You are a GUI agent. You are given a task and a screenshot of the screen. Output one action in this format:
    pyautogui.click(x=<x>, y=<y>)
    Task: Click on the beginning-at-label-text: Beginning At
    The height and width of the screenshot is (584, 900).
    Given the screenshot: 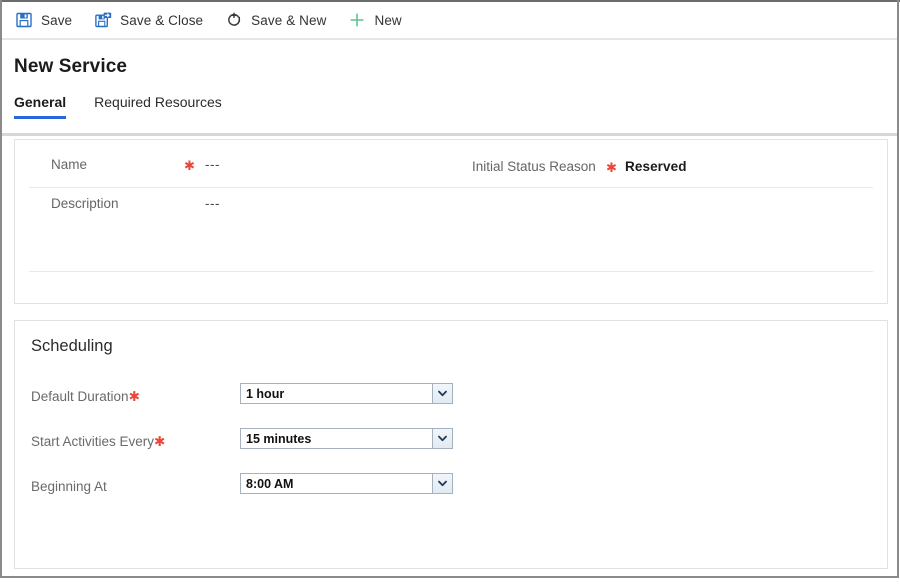 What is the action you would take?
    pyautogui.click(x=69, y=486)
    